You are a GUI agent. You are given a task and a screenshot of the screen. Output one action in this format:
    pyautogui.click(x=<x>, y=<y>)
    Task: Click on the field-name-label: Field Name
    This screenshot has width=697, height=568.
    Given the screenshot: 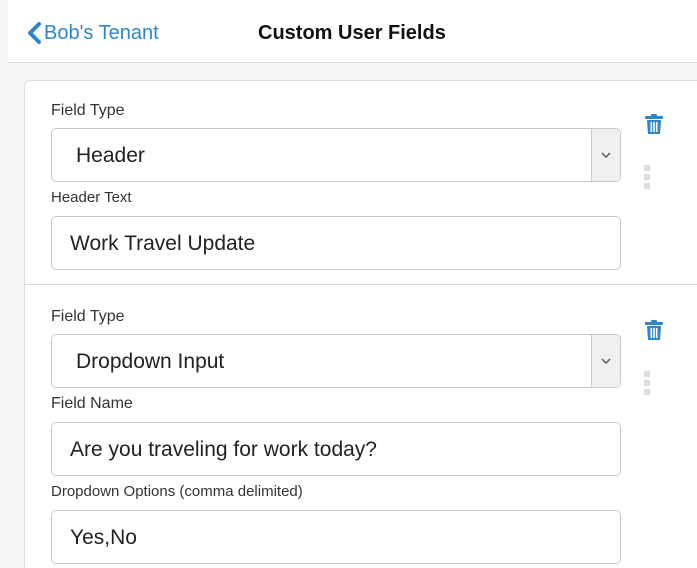 What is the action you would take?
    pyautogui.click(x=92, y=403)
    